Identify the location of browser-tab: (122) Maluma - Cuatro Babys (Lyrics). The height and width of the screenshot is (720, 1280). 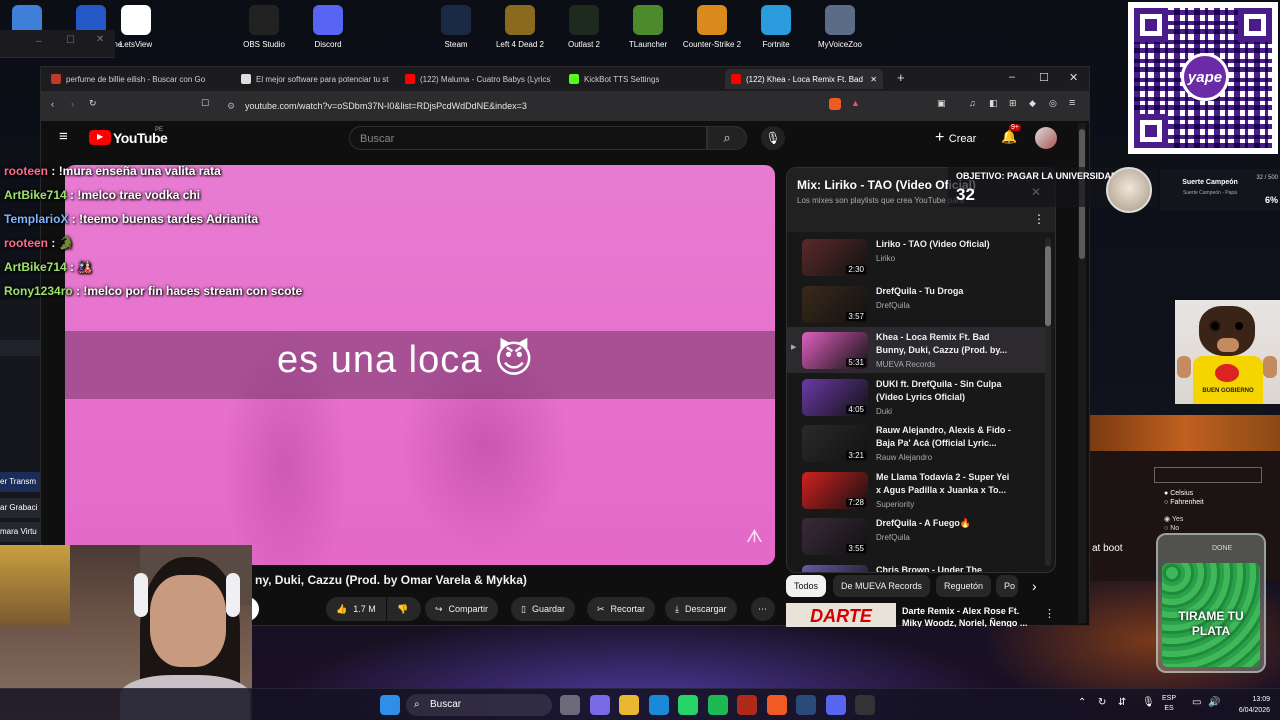
(478, 79).